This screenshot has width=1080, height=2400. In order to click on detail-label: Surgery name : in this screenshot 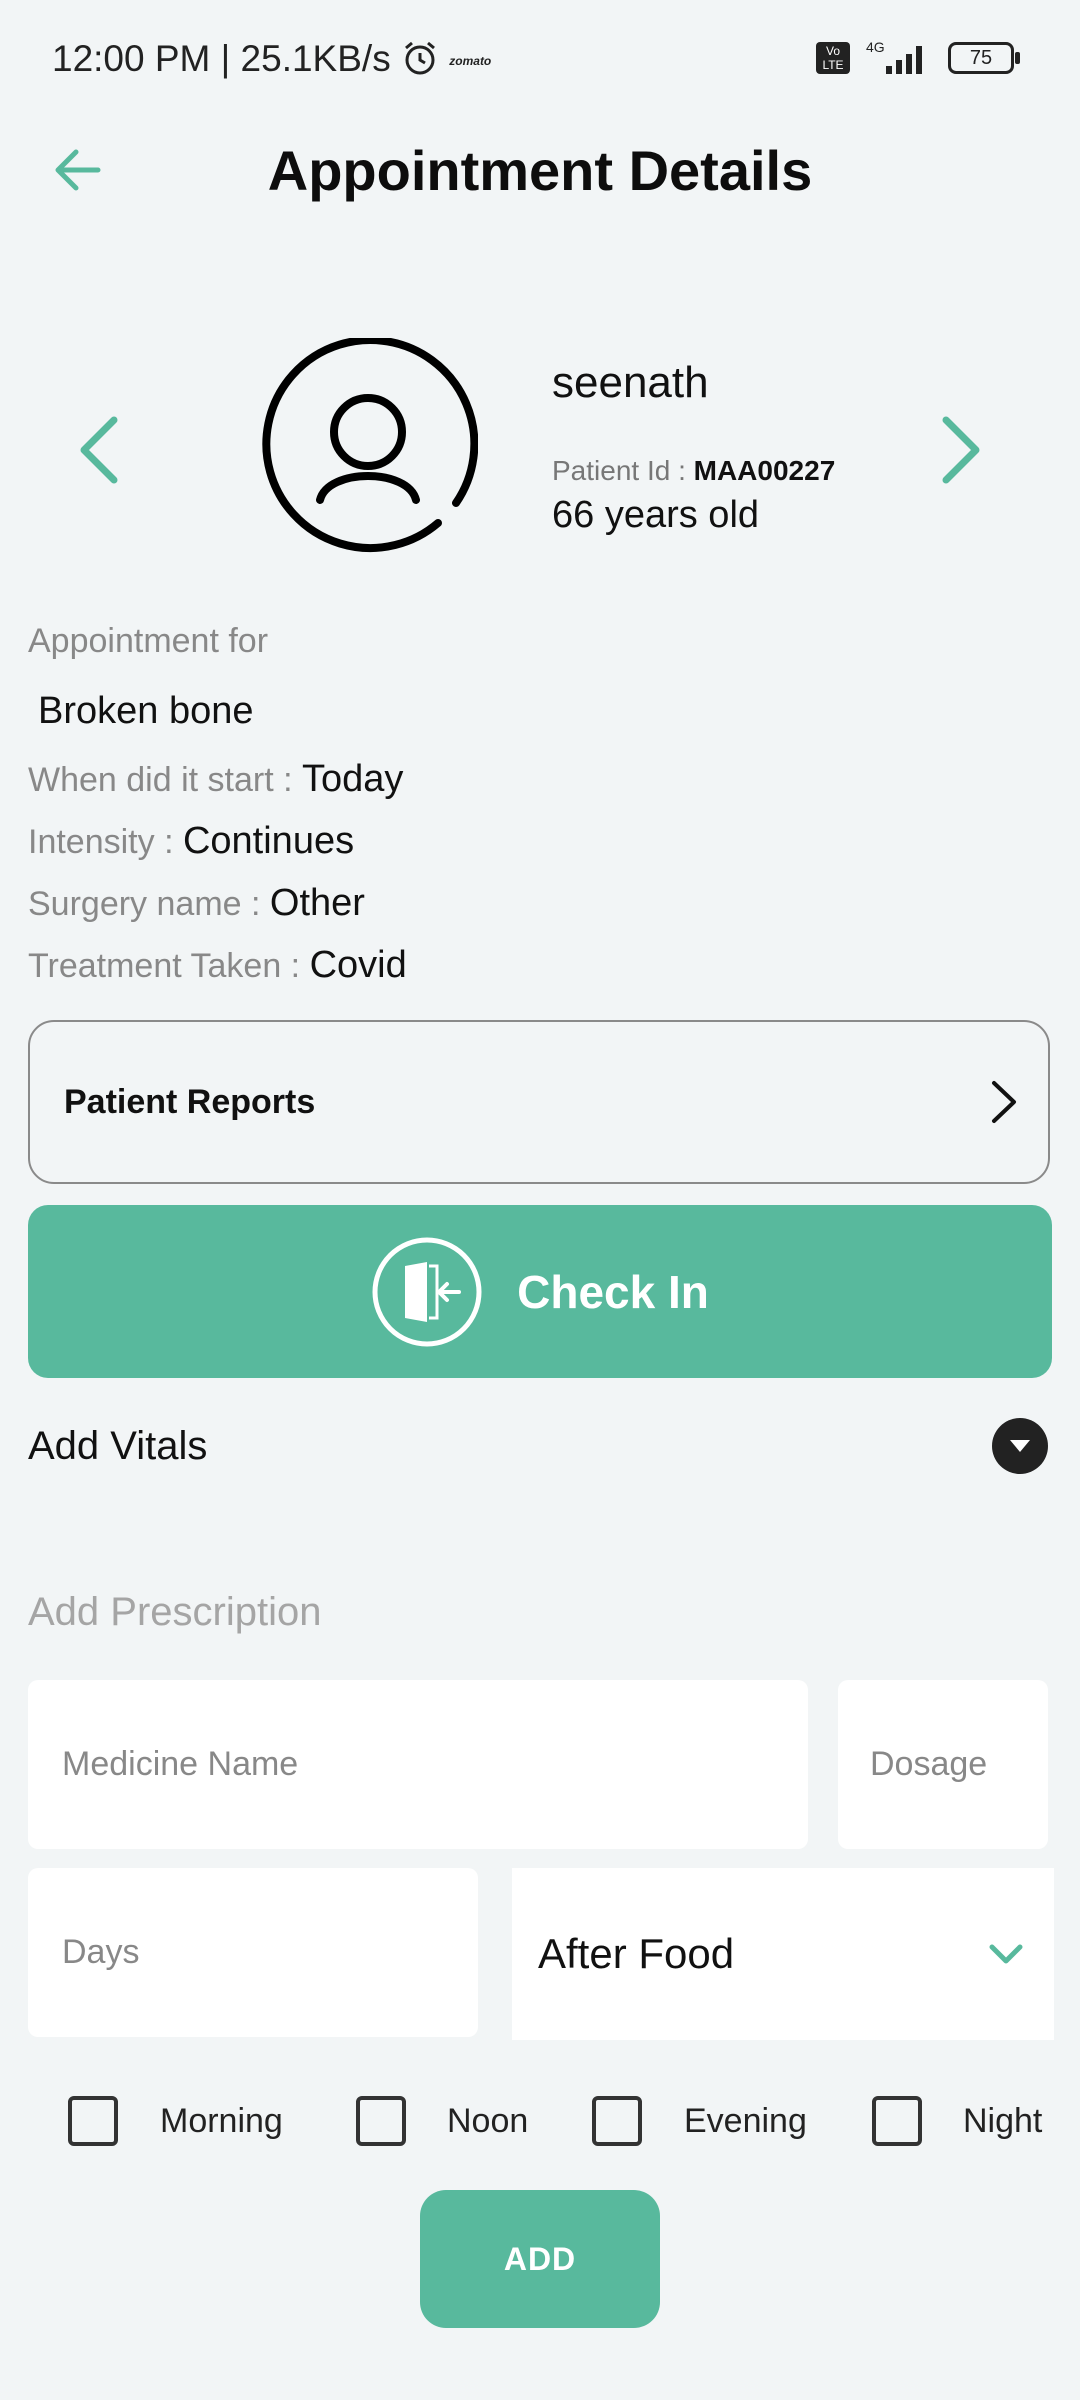, I will do `click(149, 904)`.